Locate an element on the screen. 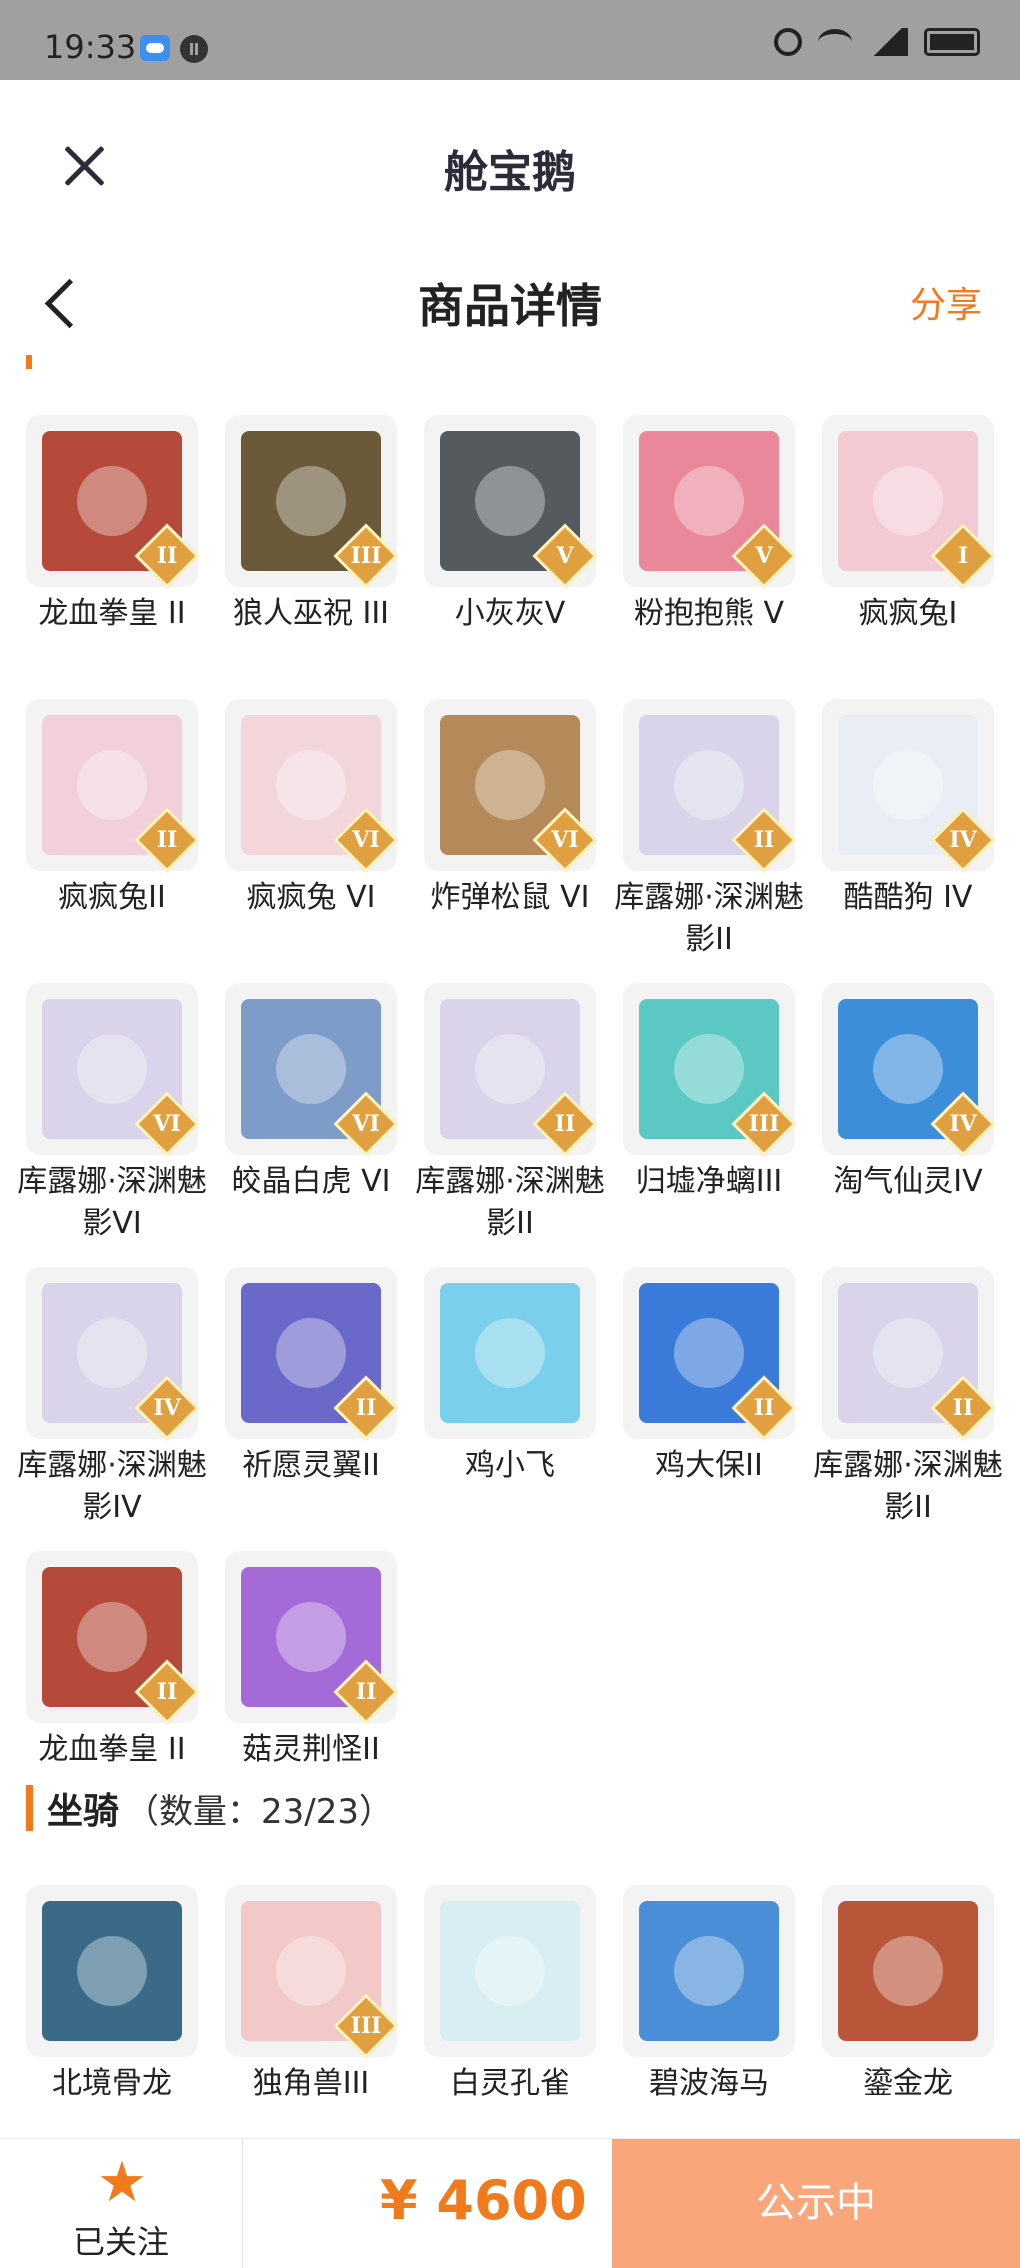 Image resolution: width=1020 pixels, height=2268 pixels. item-card: III 归墟净螭III is located at coordinates (710, 1125).